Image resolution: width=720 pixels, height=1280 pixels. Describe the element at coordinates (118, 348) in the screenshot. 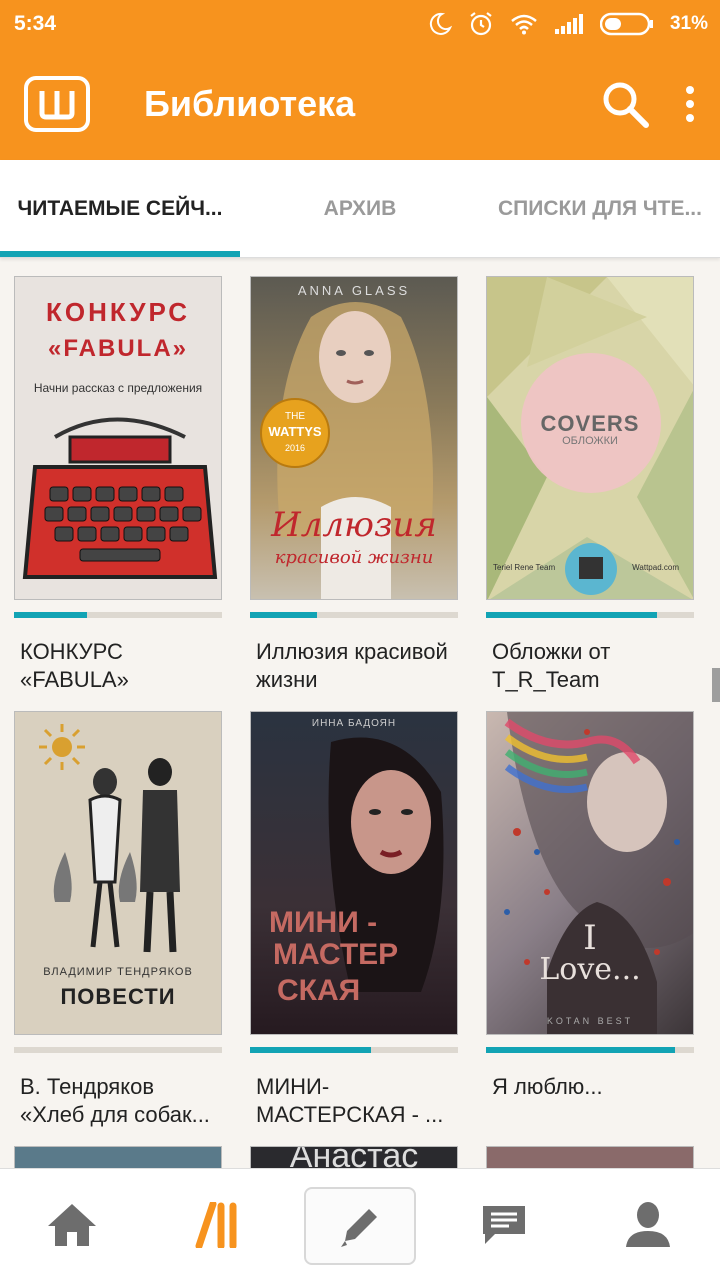

I see `cover-text: «FABULA»` at that location.